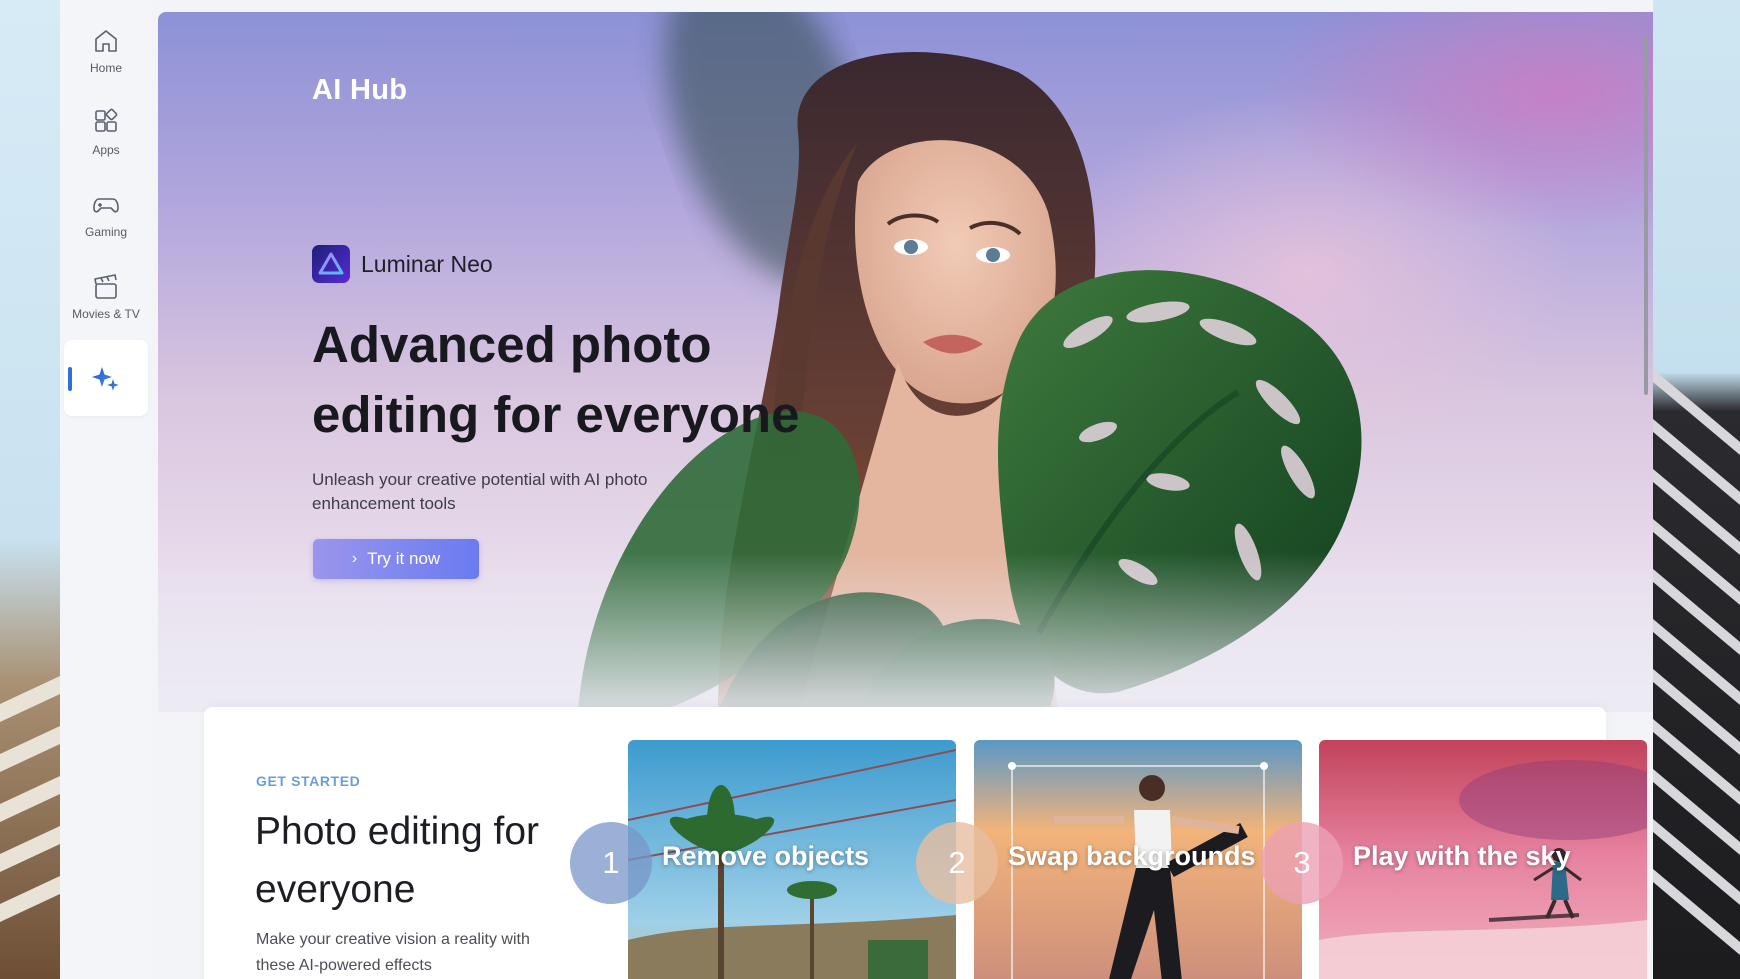 This screenshot has width=1740, height=979. I want to click on step-number: 2, so click(957, 863).